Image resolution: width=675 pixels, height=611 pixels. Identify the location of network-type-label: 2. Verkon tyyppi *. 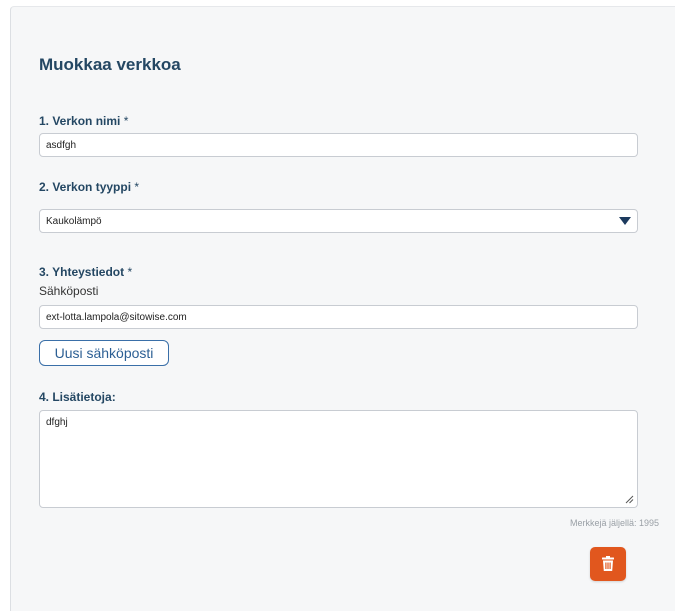
(89, 187).